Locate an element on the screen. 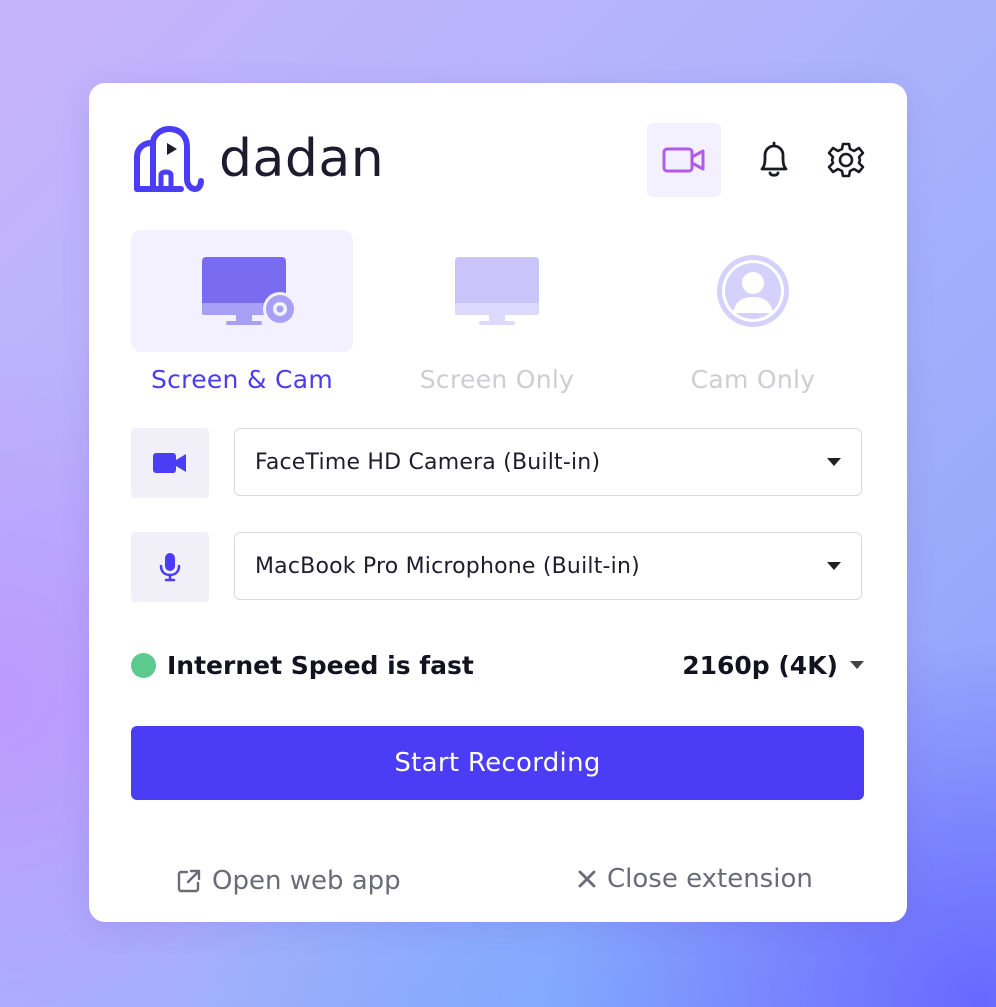 The height and width of the screenshot is (1007, 996). user-avatar-icon is located at coordinates (753, 291).